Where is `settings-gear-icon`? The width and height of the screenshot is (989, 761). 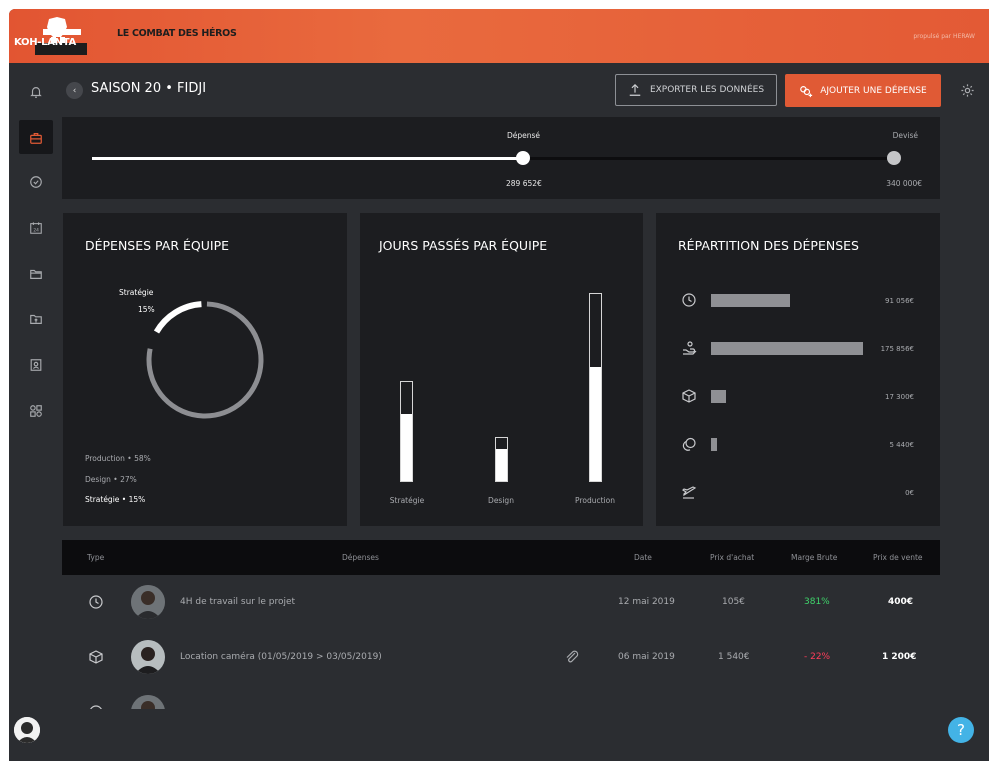 settings-gear-icon is located at coordinates (967, 92).